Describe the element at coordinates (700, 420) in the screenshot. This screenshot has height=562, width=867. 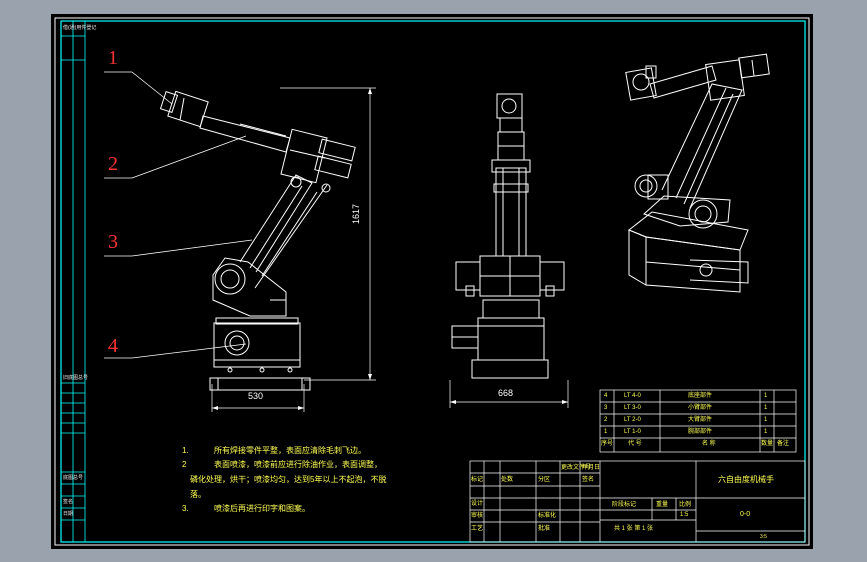
I see `bom-row-name: 大臂部件` at that location.